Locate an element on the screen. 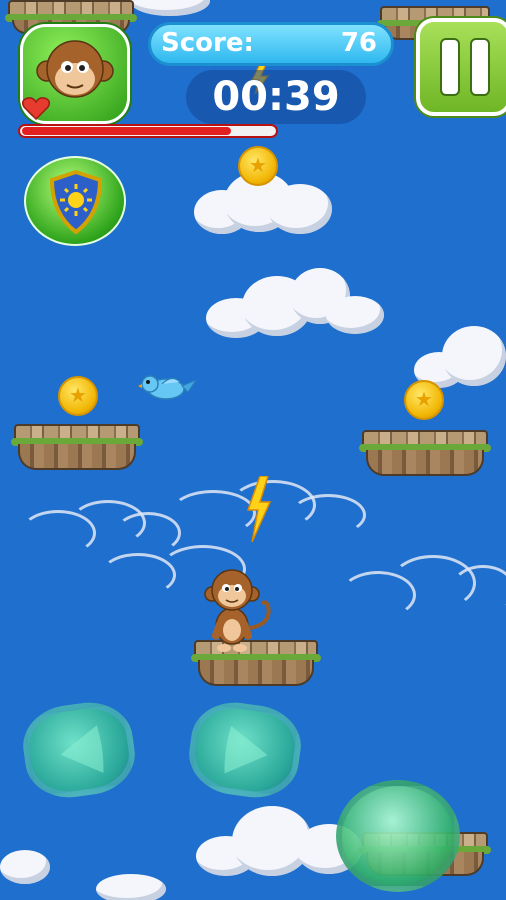  health-bar-fill is located at coordinates (126, 131).